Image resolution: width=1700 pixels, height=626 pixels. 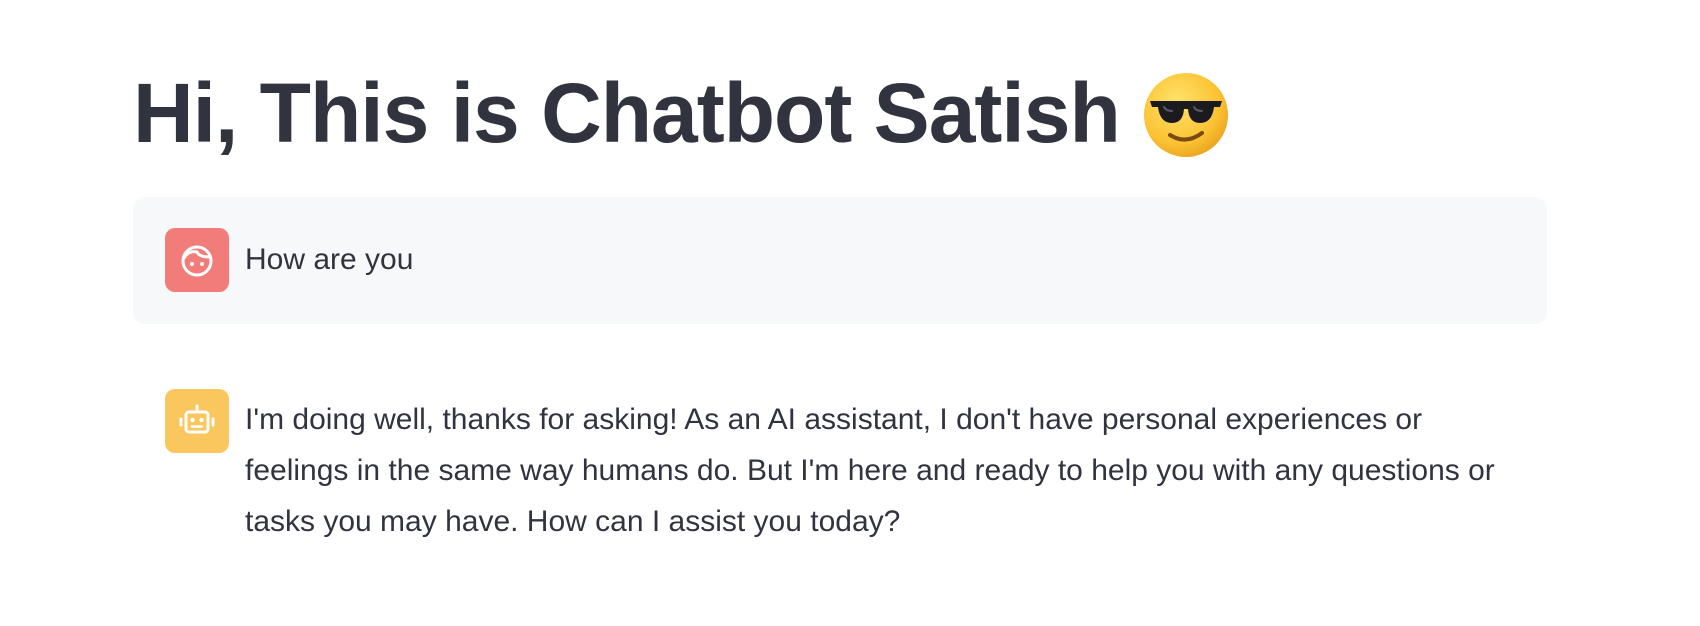 I want to click on robot-icon, so click(x=197, y=419).